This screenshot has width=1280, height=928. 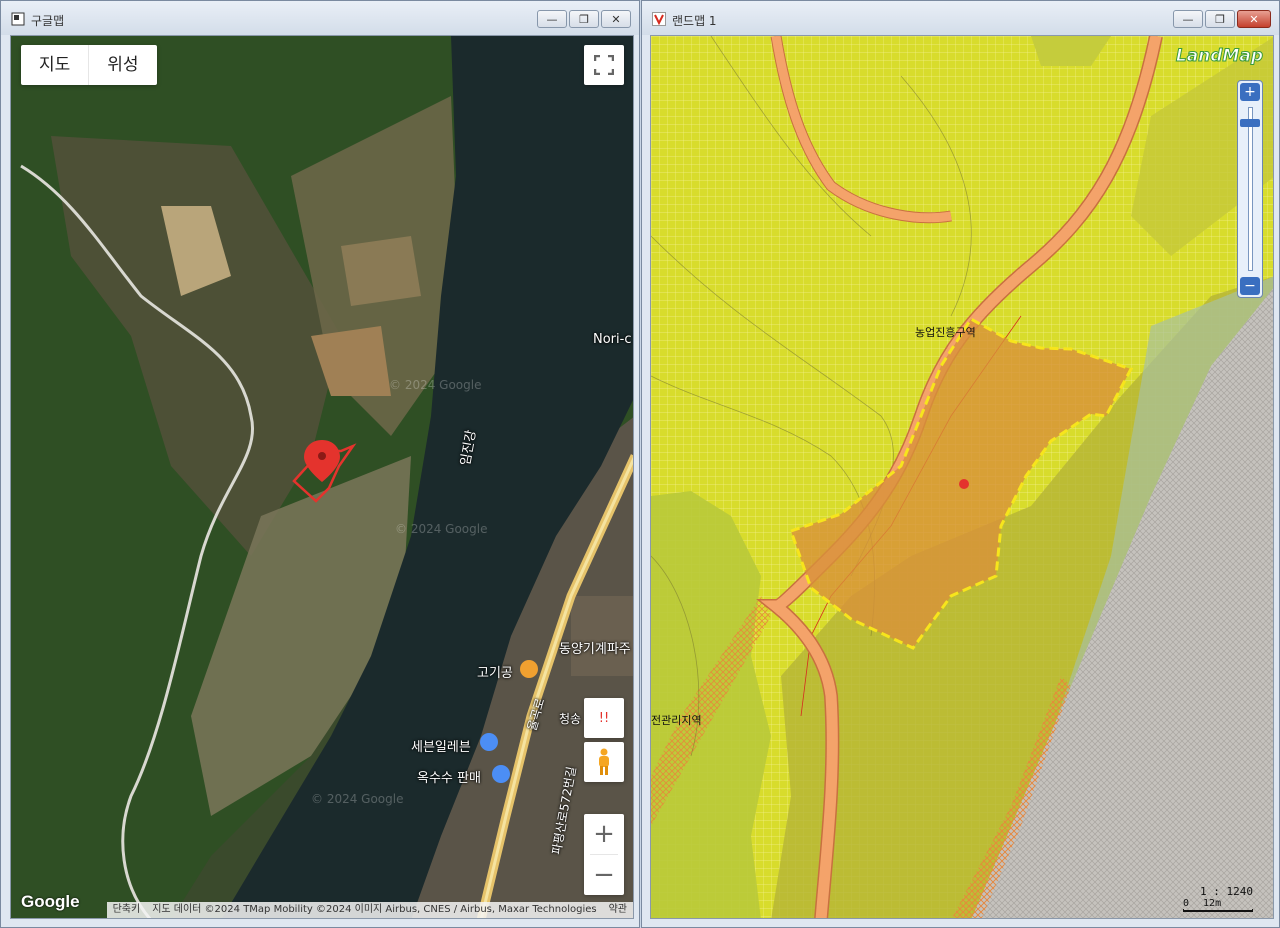 What do you see at coordinates (945, 332) in the screenshot?
I see `zone-label-agri: 농업진흥구역` at bounding box center [945, 332].